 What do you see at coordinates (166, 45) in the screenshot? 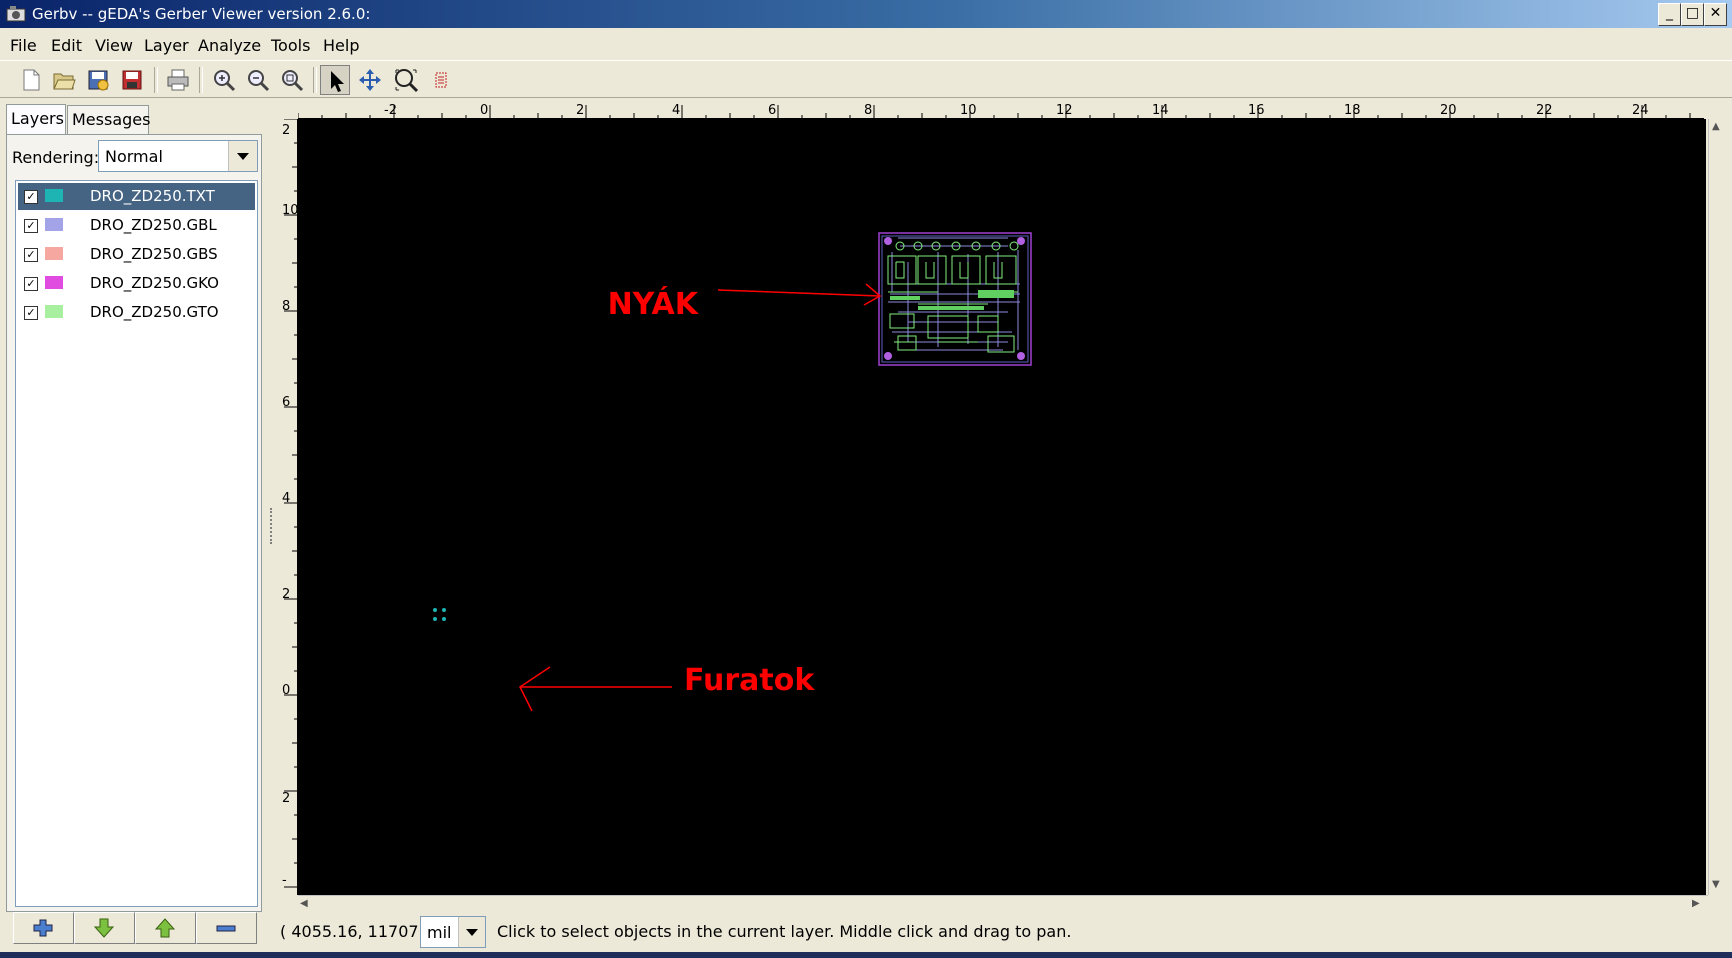
I see `menu-layer: Layer` at bounding box center [166, 45].